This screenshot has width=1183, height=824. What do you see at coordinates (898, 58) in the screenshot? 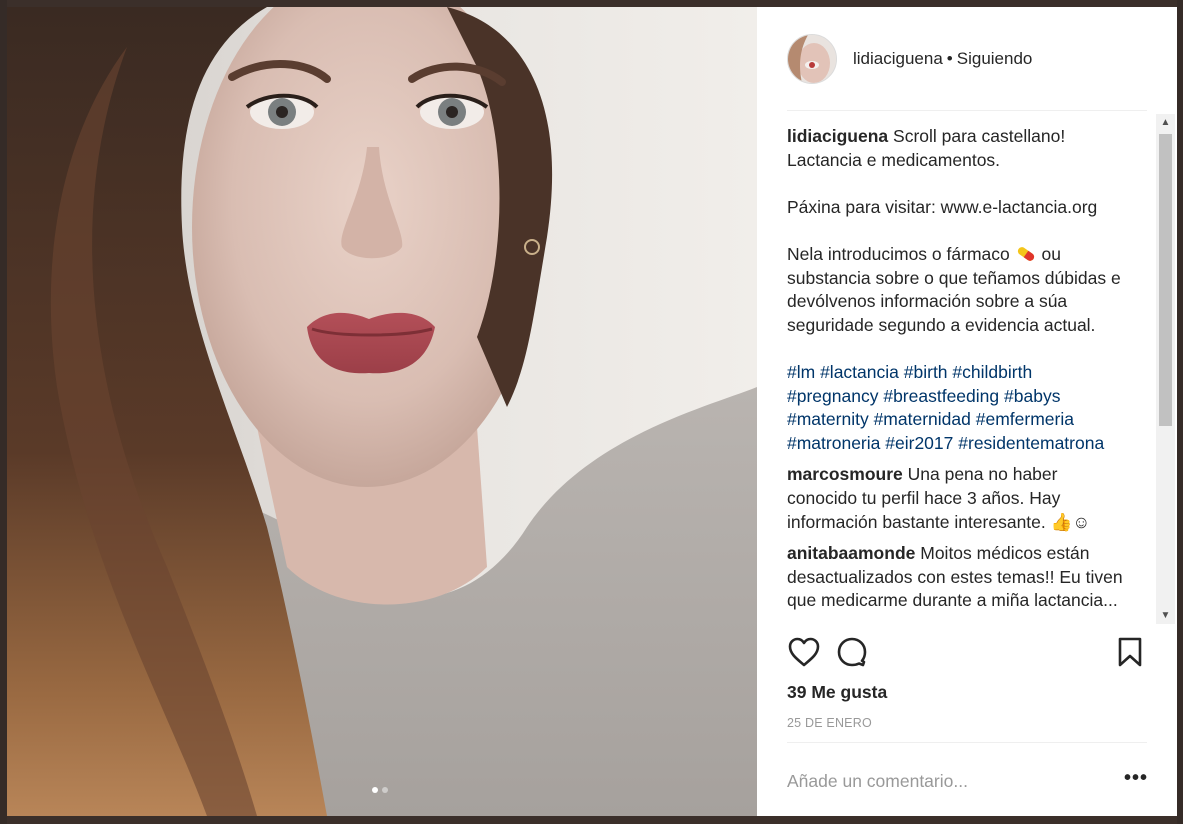
I see `username-link: lidiaciguena` at bounding box center [898, 58].